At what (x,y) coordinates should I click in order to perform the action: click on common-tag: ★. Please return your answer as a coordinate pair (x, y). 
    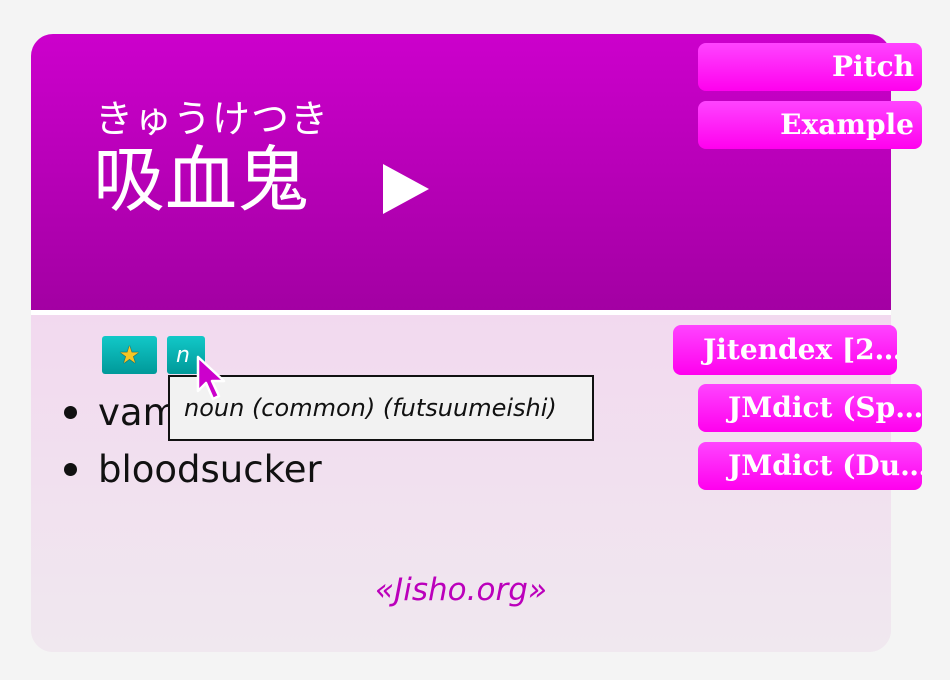
    Looking at the image, I should click on (129, 355).